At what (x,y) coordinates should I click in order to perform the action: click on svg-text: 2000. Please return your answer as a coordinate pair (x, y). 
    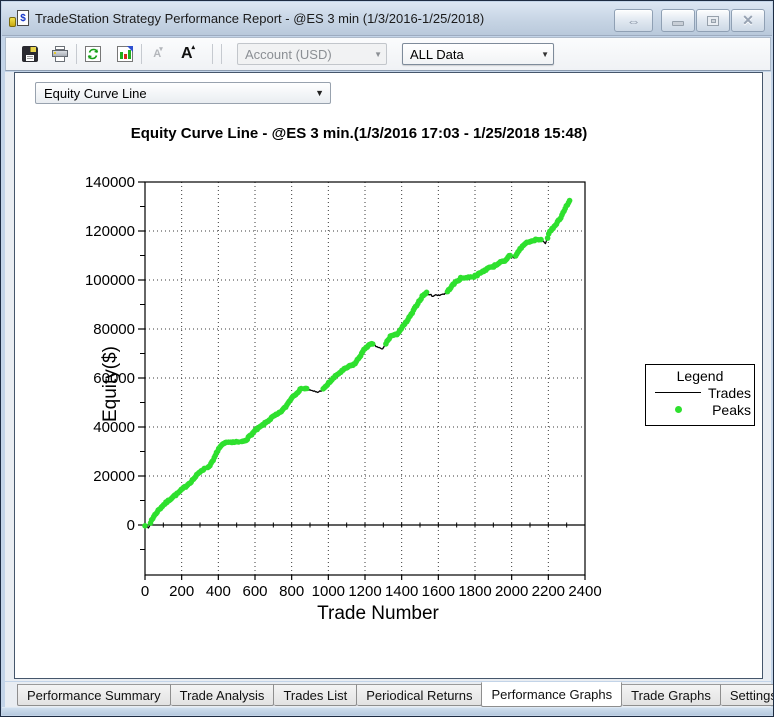
    Looking at the image, I should click on (511, 591).